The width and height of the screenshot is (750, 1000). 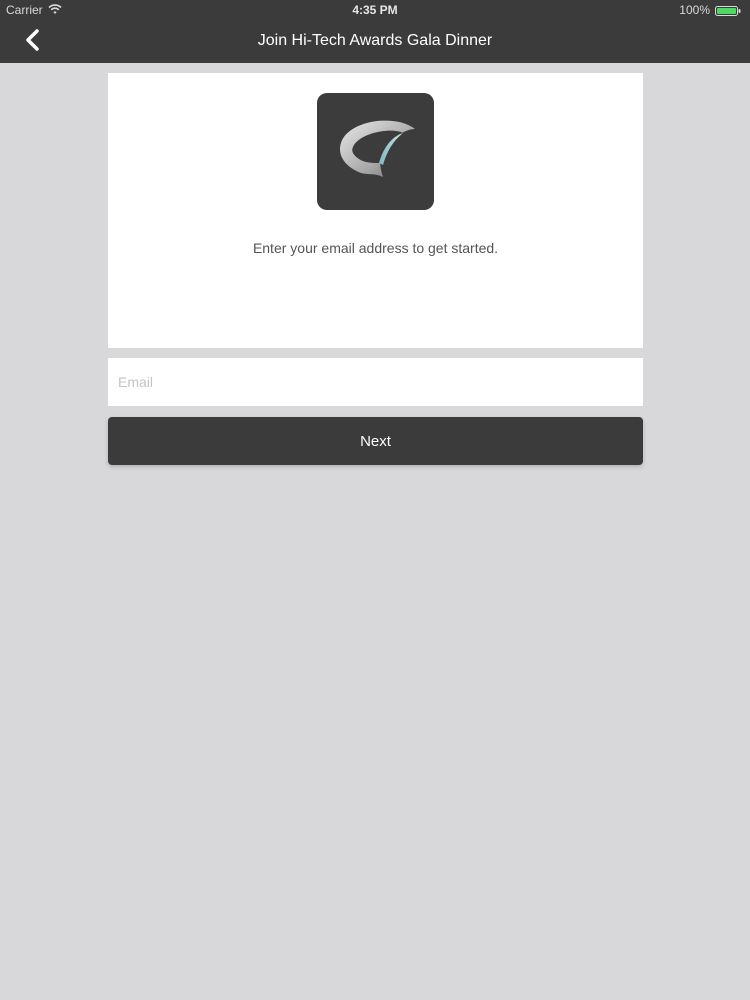 I want to click on status-bar: Carrier 4:35 PM 100%, so click(x=375, y=10).